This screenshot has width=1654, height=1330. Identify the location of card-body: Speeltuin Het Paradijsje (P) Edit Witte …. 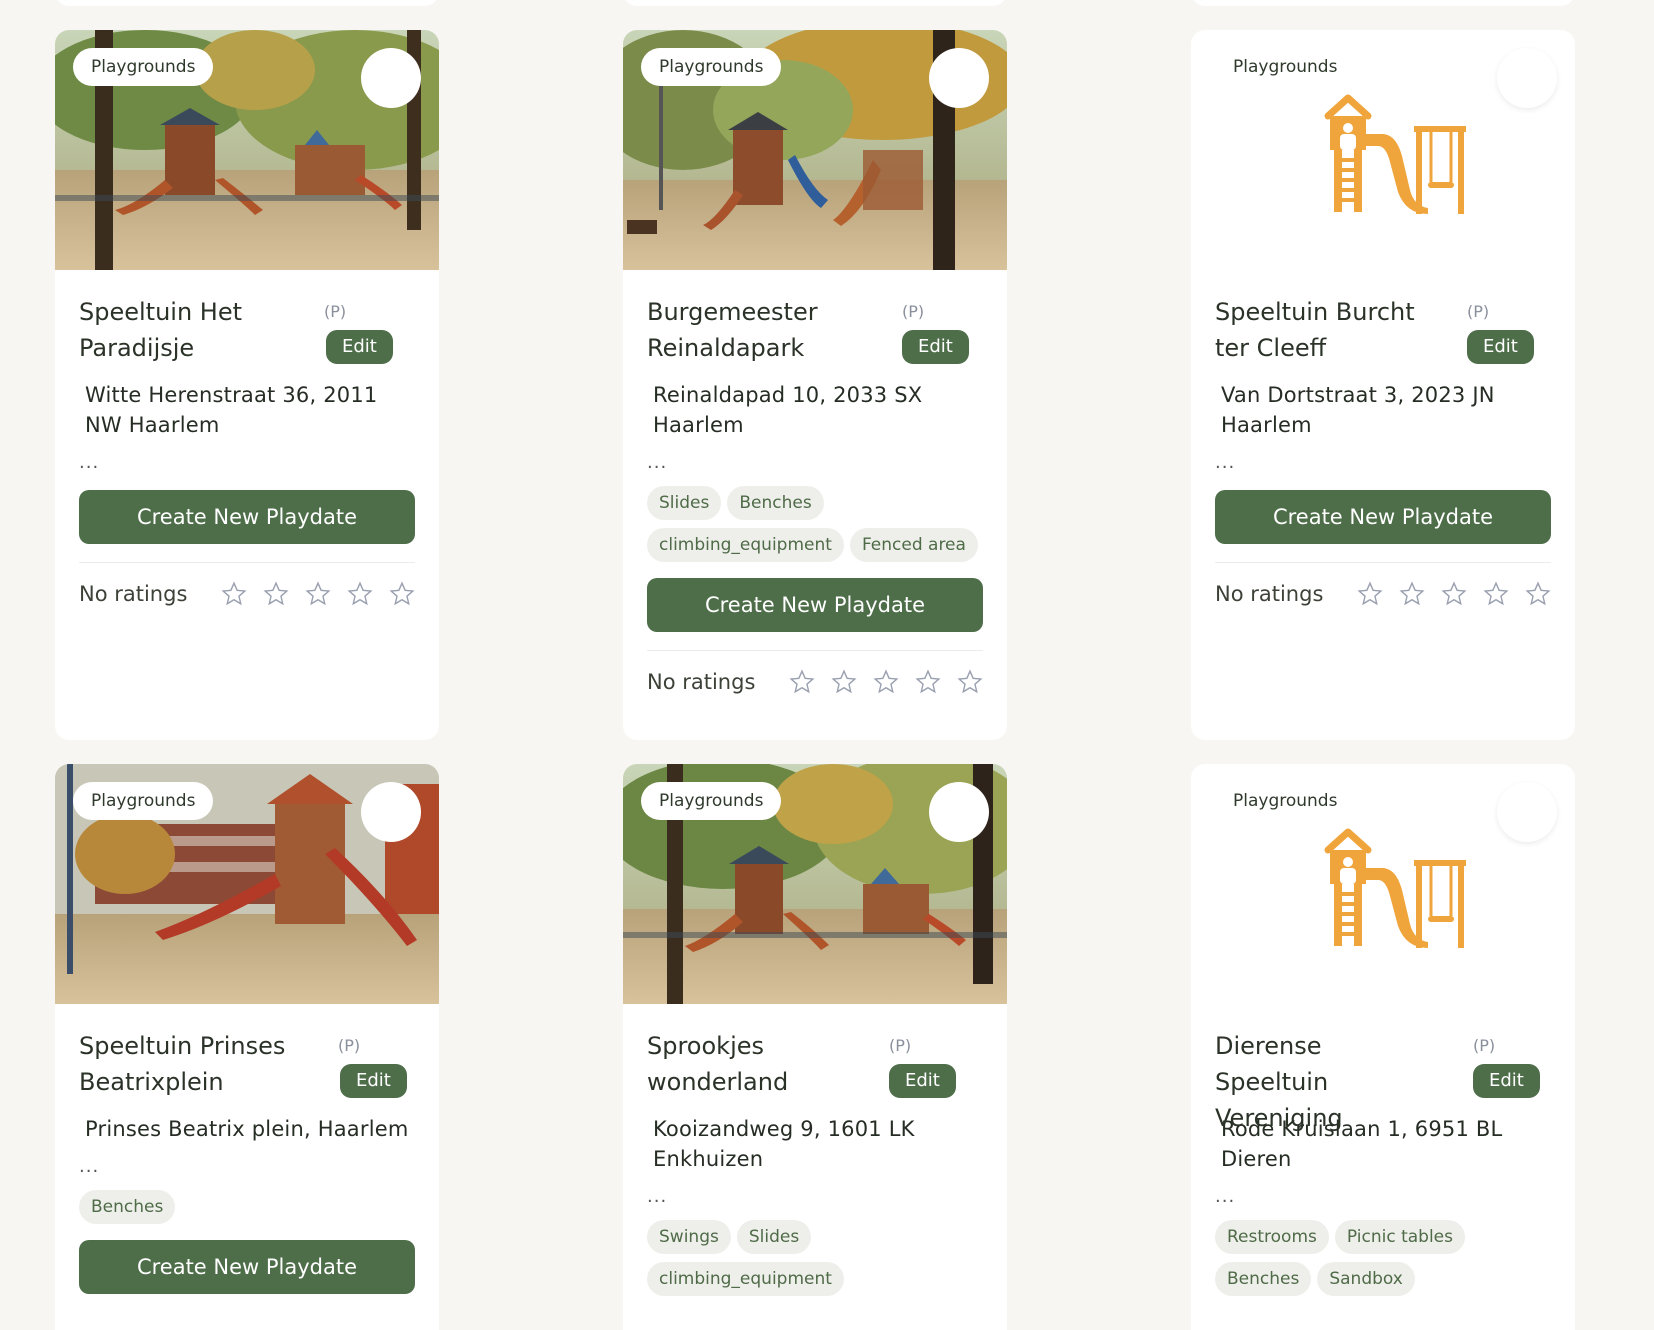
(247, 451).